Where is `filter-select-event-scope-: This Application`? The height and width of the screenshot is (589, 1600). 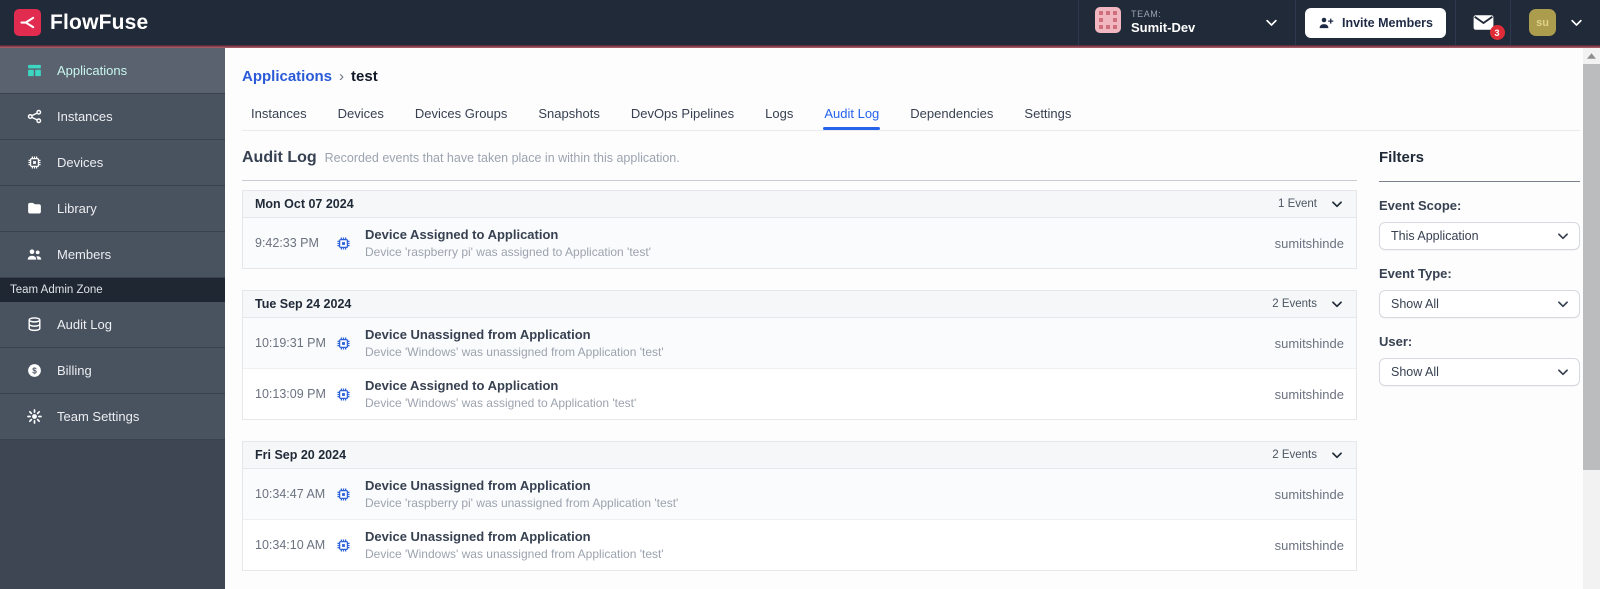 filter-select-event-scope-: This Application is located at coordinates (1479, 236).